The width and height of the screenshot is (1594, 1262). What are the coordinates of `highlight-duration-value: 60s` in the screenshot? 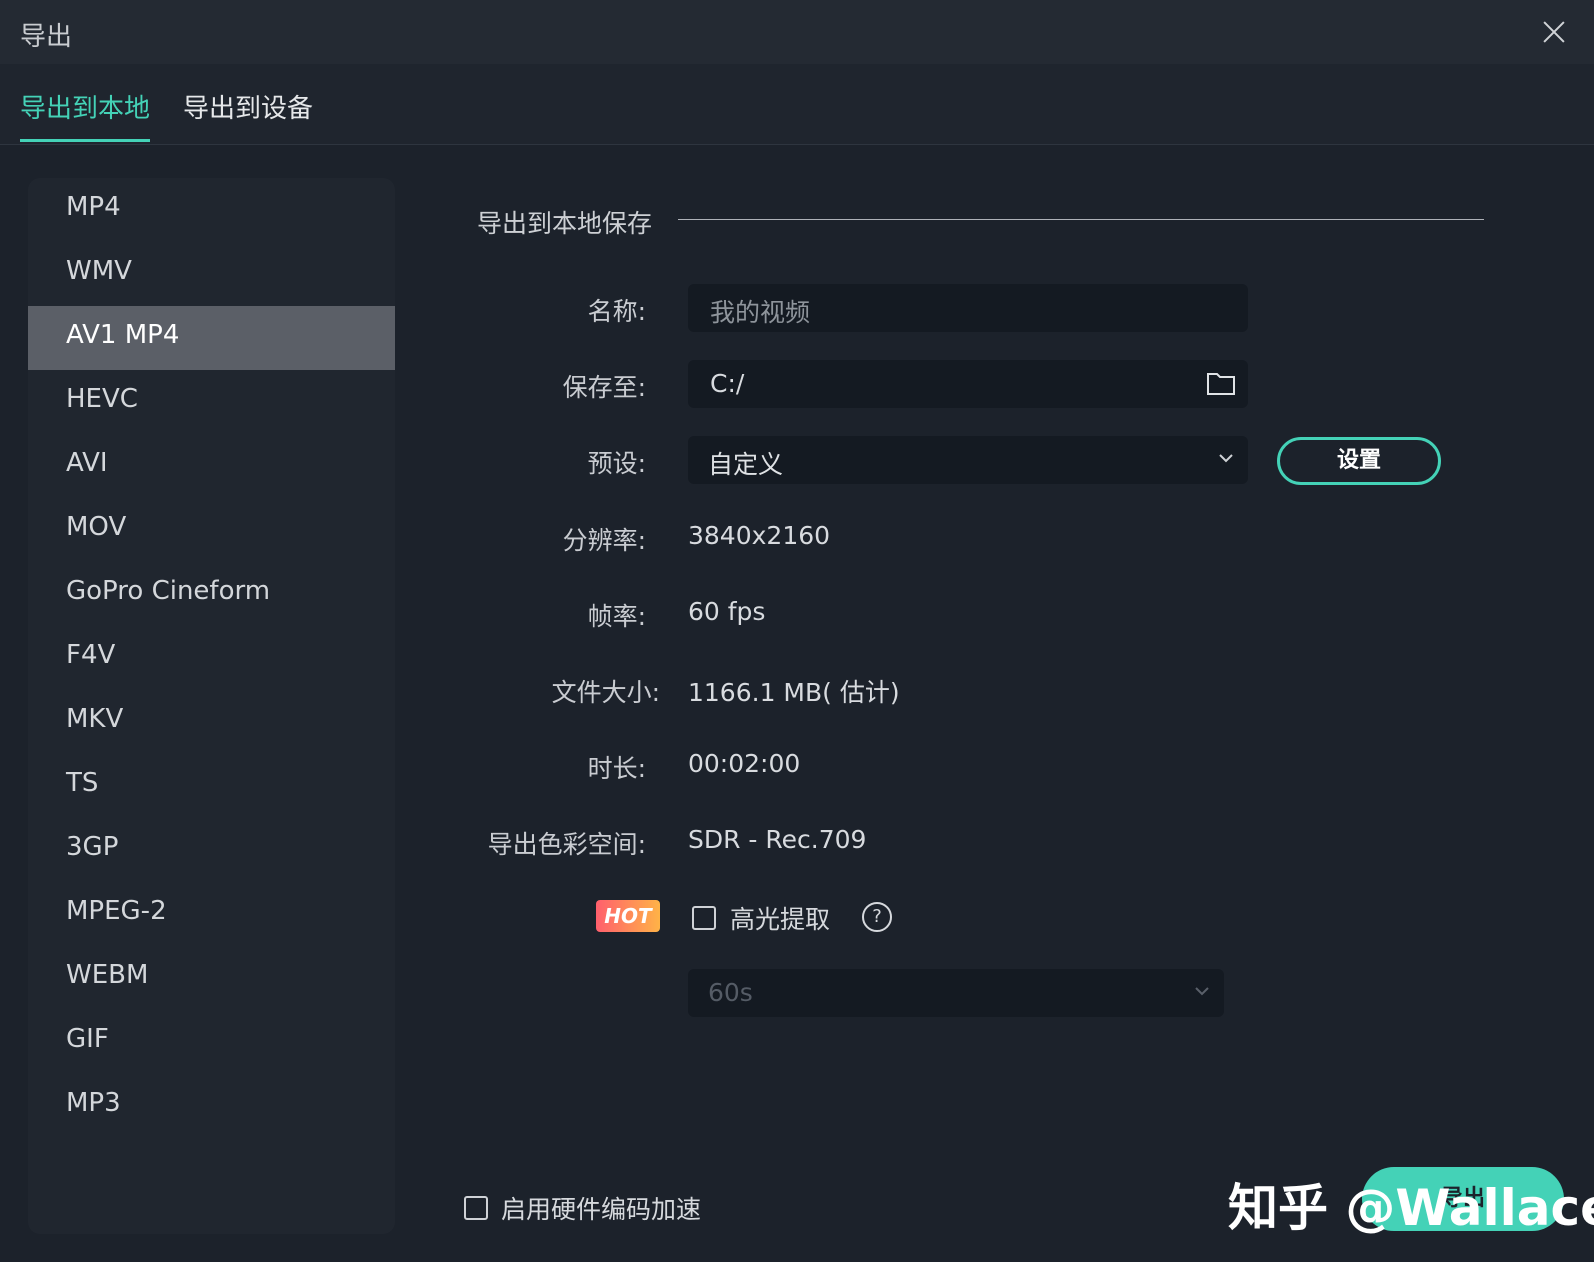 It's located at (730, 992).